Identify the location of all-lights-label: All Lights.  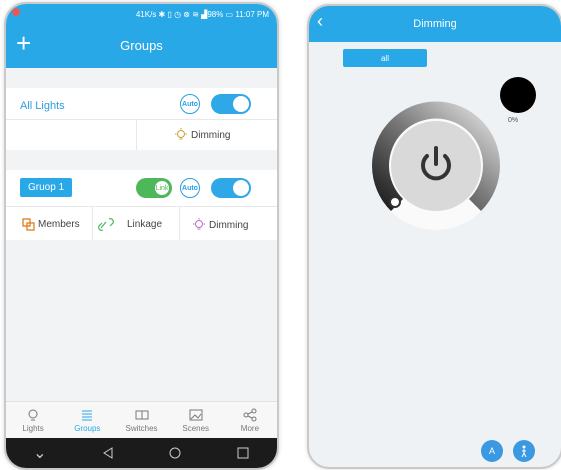
(42, 106).